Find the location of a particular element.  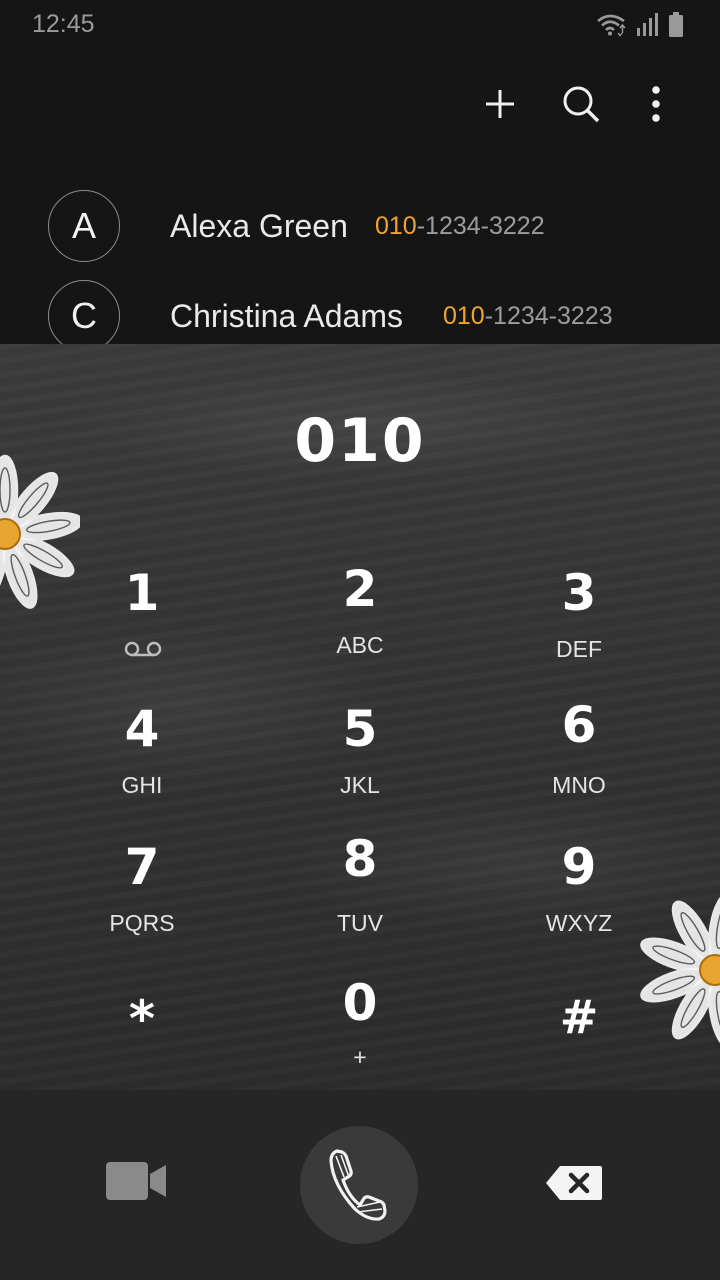

search-button is located at coordinates (581, 104).